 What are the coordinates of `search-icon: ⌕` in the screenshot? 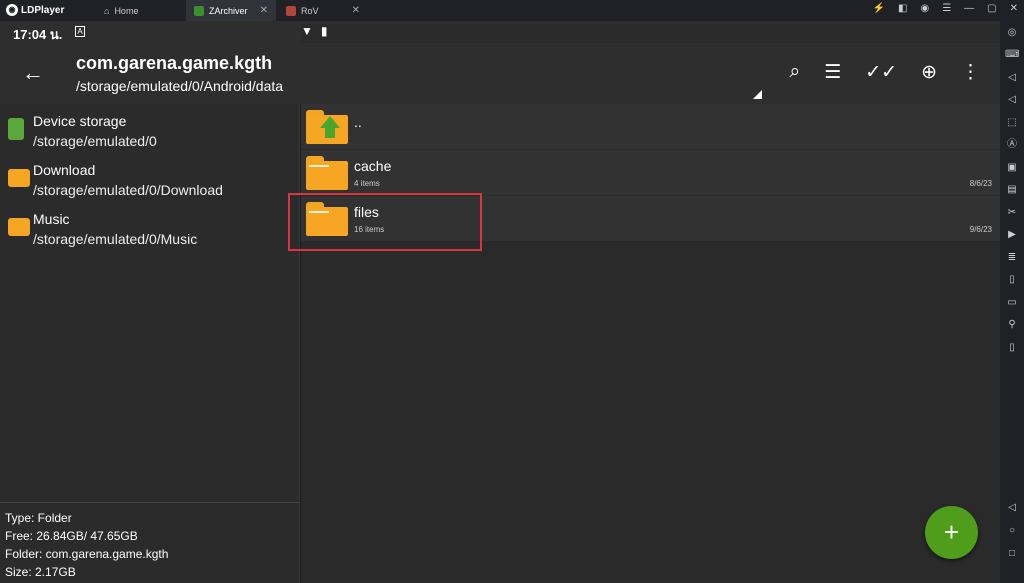 It's located at (795, 72).